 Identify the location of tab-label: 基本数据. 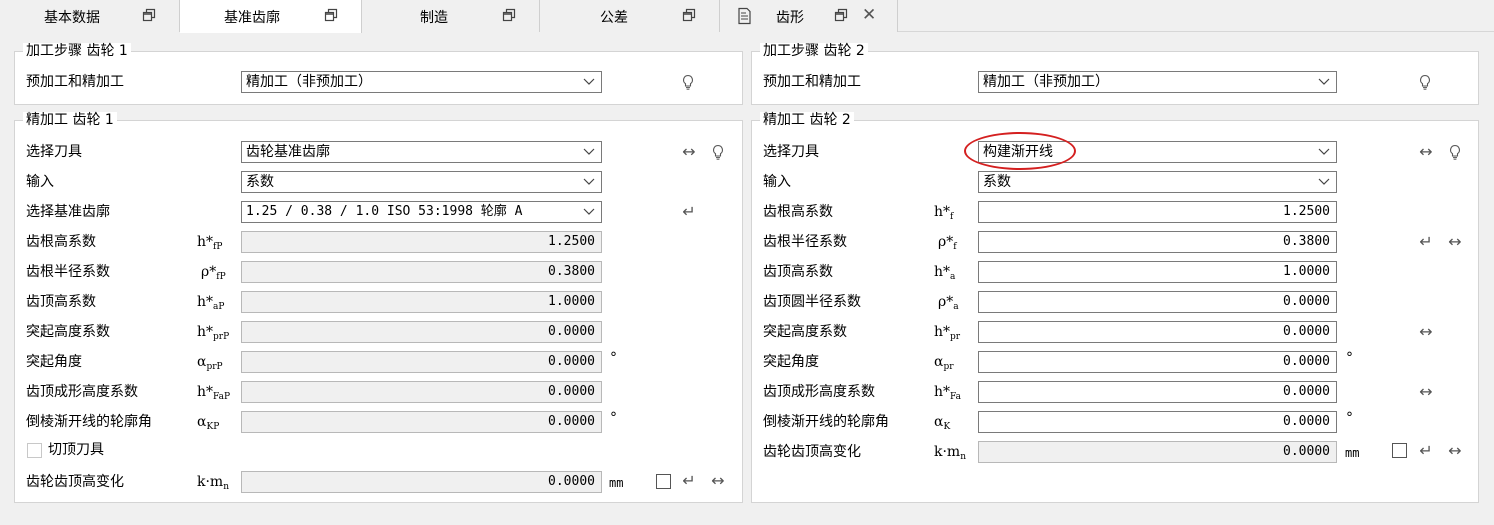
(72, 18).